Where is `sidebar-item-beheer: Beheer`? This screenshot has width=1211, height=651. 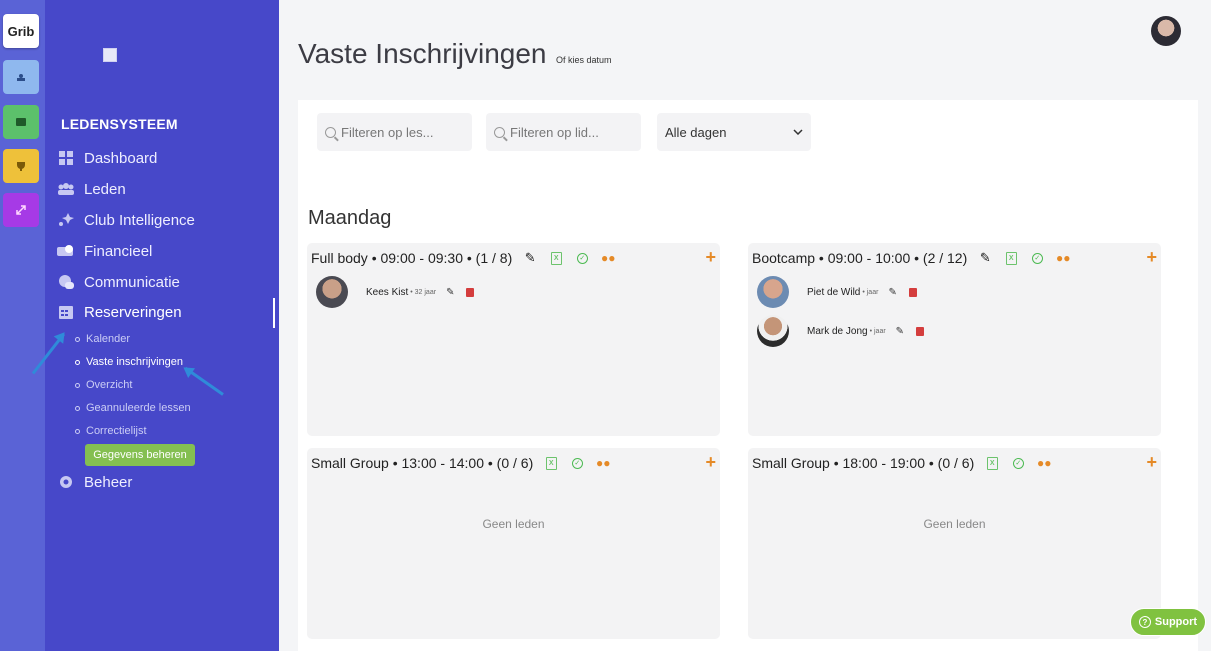 sidebar-item-beheer: Beheer is located at coordinates (94, 482).